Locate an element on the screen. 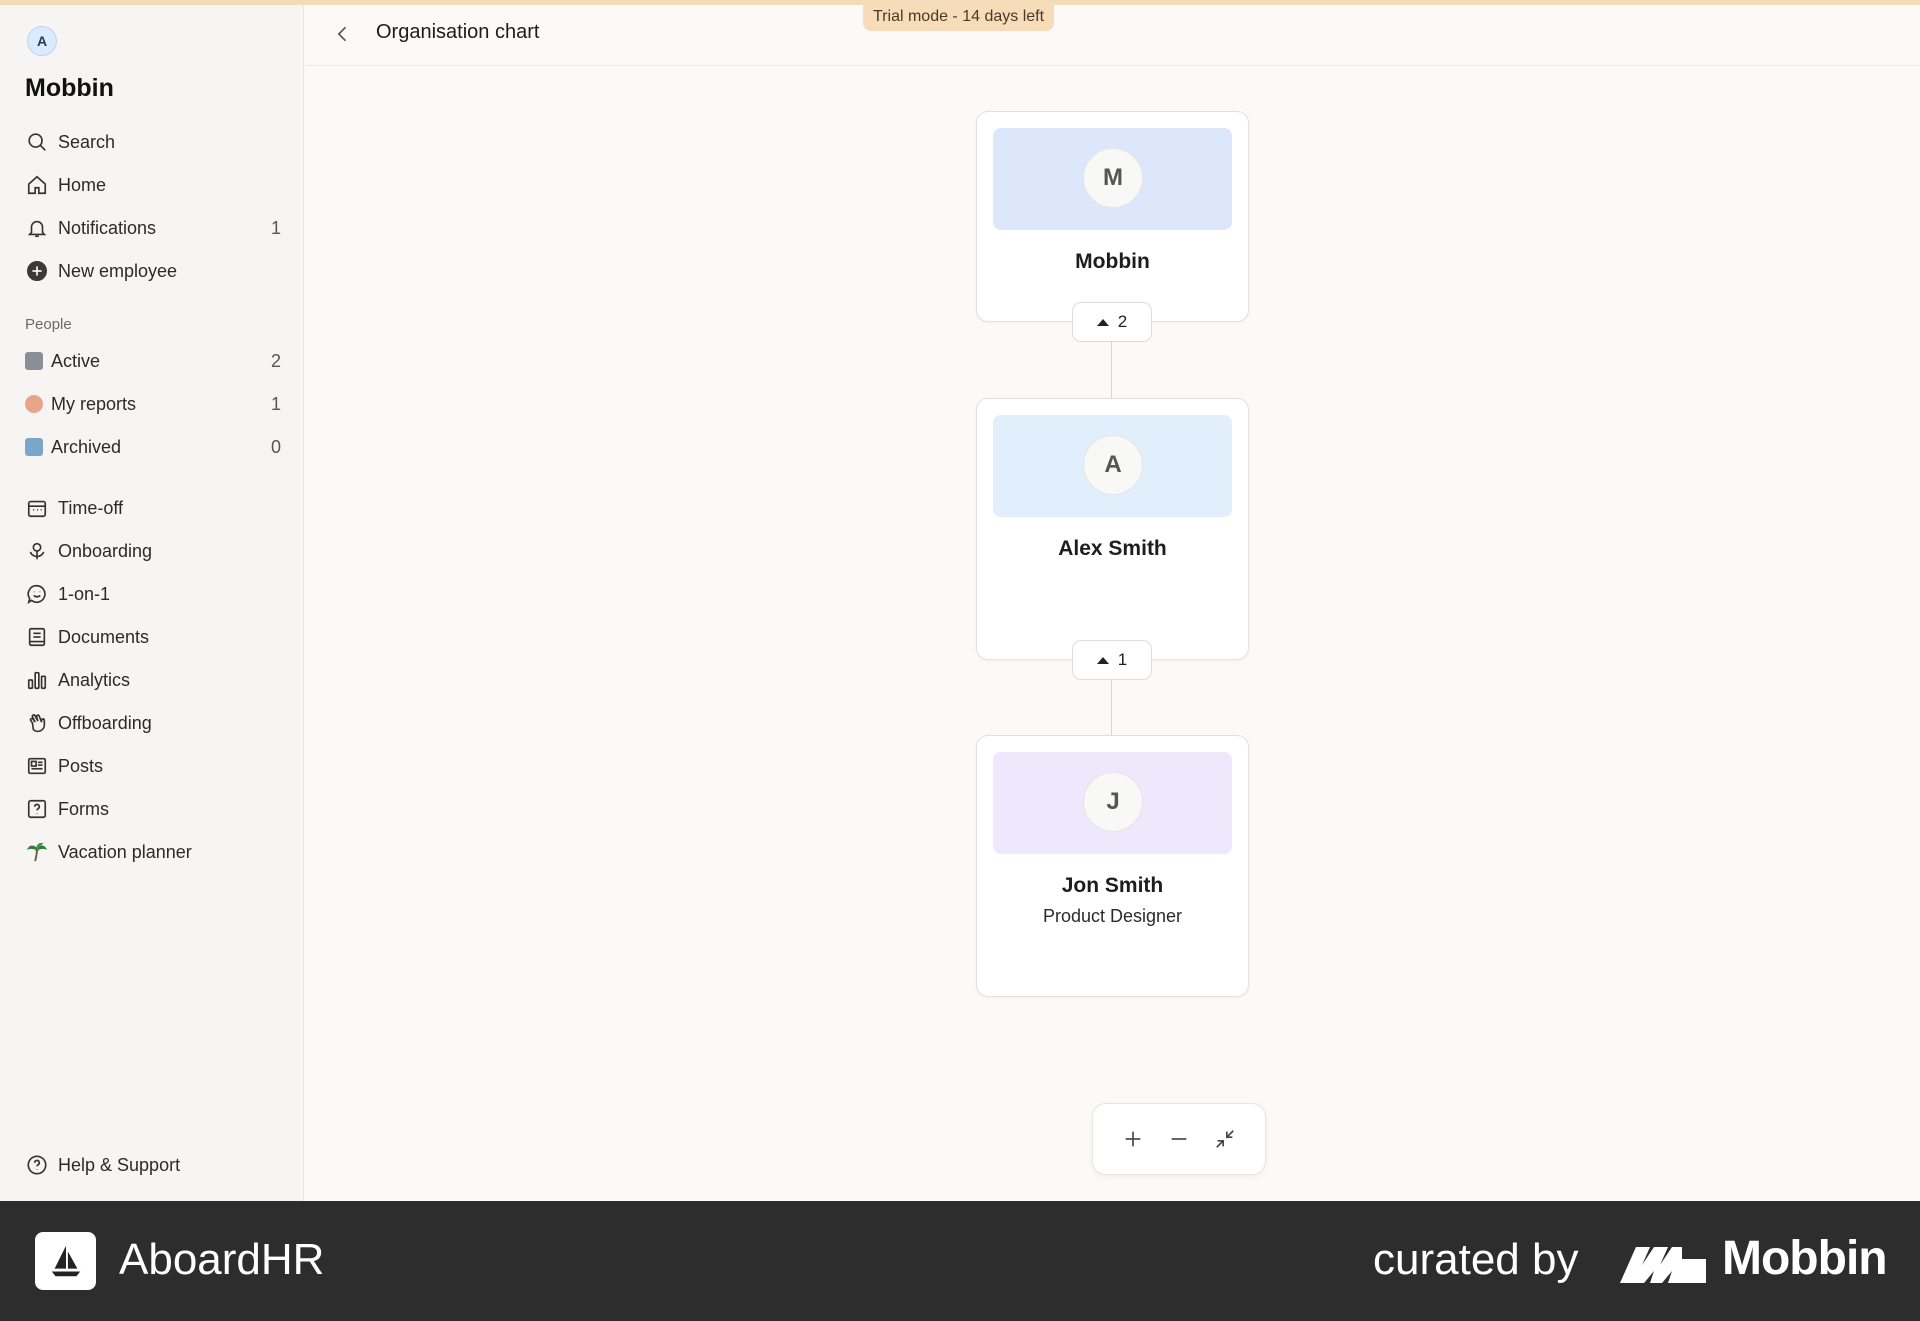 This screenshot has width=1920, height=1321. sidebar-item-label: 1-on-1 is located at coordinates (84, 593).